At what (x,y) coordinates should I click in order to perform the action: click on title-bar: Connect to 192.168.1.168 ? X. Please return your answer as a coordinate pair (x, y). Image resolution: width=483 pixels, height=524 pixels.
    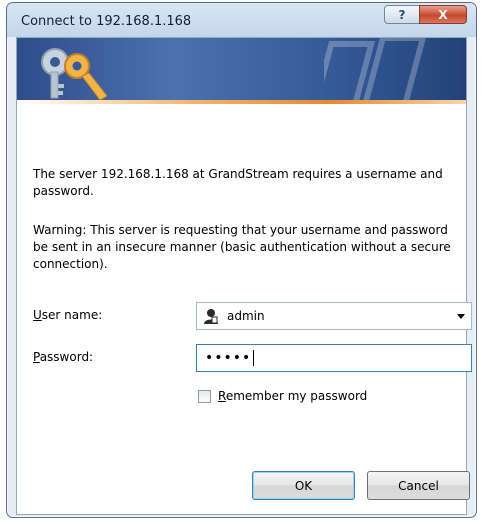
    Looking at the image, I should click on (241, 20).